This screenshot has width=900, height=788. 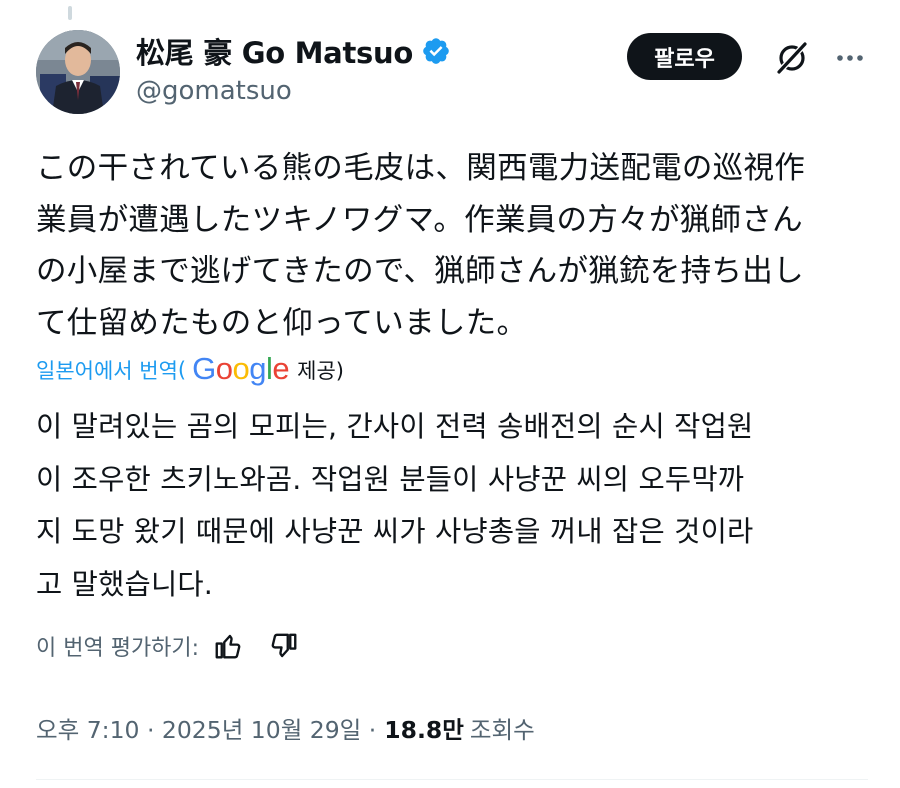 What do you see at coordinates (118, 648) in the screenshot?
I see `rate-translation-label: 이 번역 평가하기:` at bounding box center [118, 648].